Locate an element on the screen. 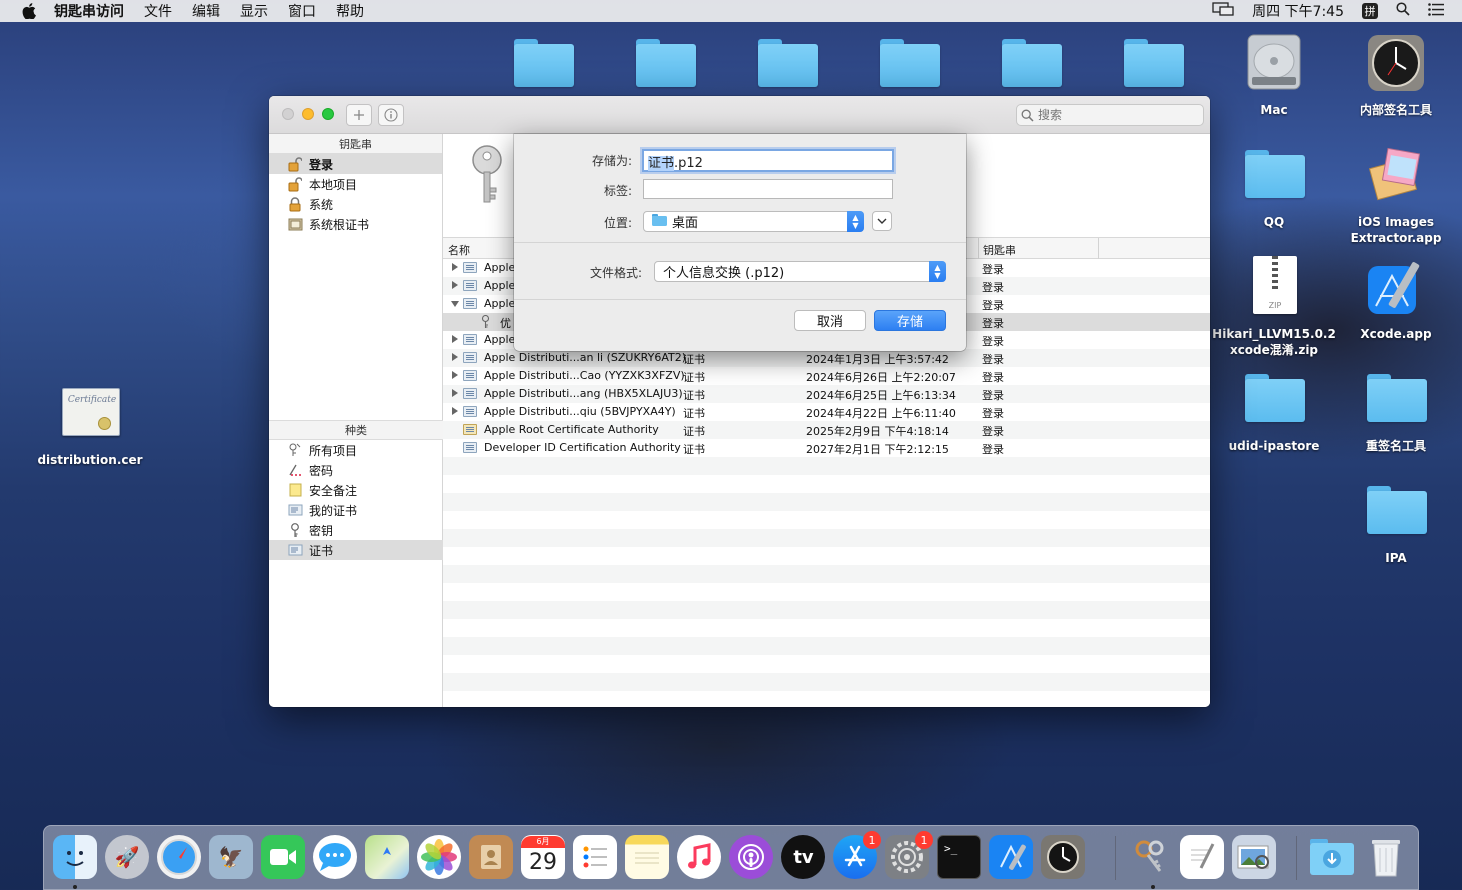 Image resolution: width=1462 pixels, height=890 pixels. menu-clock: 周四 下午7:45 is located at coordinates (1298, 11).